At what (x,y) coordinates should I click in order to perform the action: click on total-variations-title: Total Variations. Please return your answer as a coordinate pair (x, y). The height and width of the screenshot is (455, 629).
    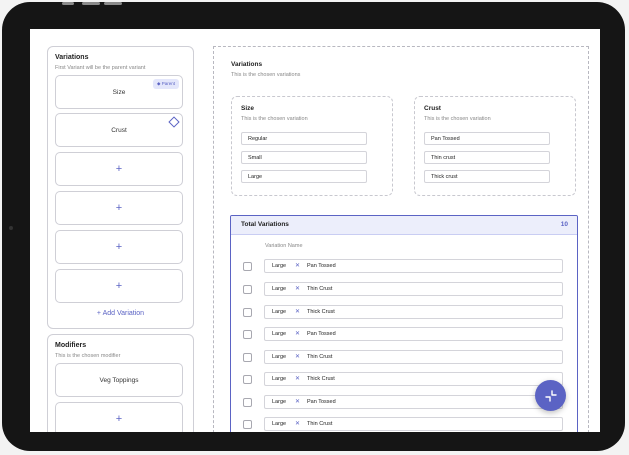
    Looking at the image, I should click on (265, 224).